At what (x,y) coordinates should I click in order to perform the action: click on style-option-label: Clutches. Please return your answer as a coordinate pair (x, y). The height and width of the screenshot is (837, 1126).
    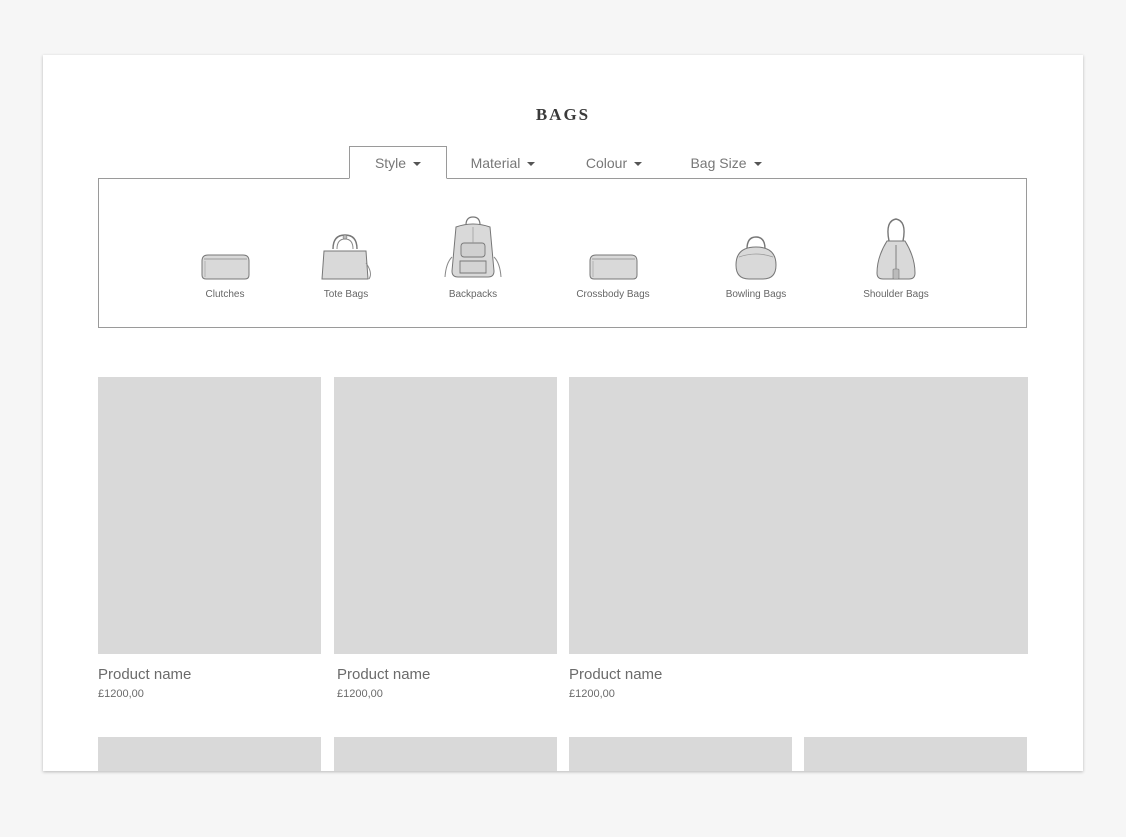
    Looking at the image, I should click on (225, 294).